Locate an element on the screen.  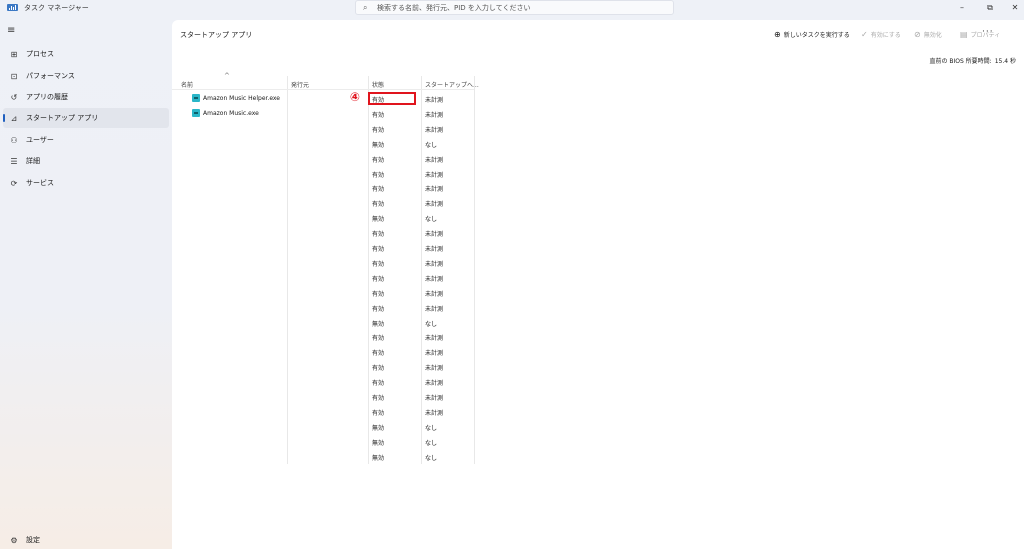
properties-icon: ▤ is located at coordinates (964, 34).